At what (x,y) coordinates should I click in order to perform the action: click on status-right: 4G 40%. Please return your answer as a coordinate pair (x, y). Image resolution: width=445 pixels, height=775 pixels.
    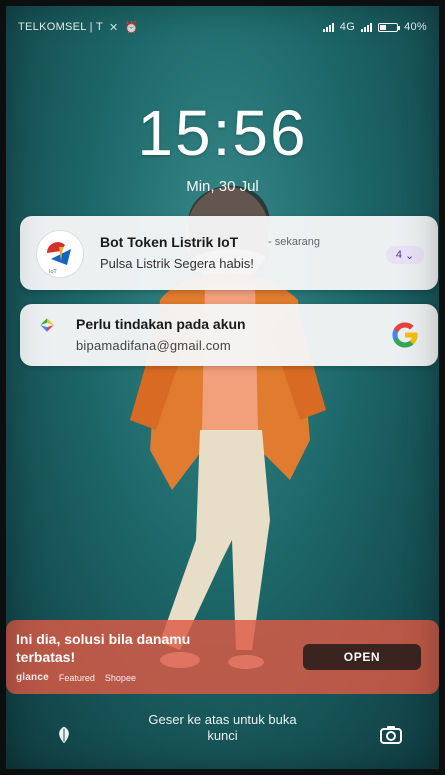
    Looking at the image, I should click on (374, 27).